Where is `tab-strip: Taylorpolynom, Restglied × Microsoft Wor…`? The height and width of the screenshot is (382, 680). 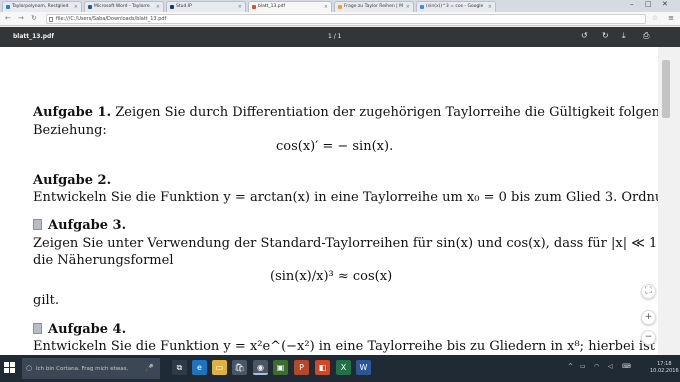
tab-strip: Taylorpolynom, Restglied × Microsoft Wor… is located at coordinates (340, 6).